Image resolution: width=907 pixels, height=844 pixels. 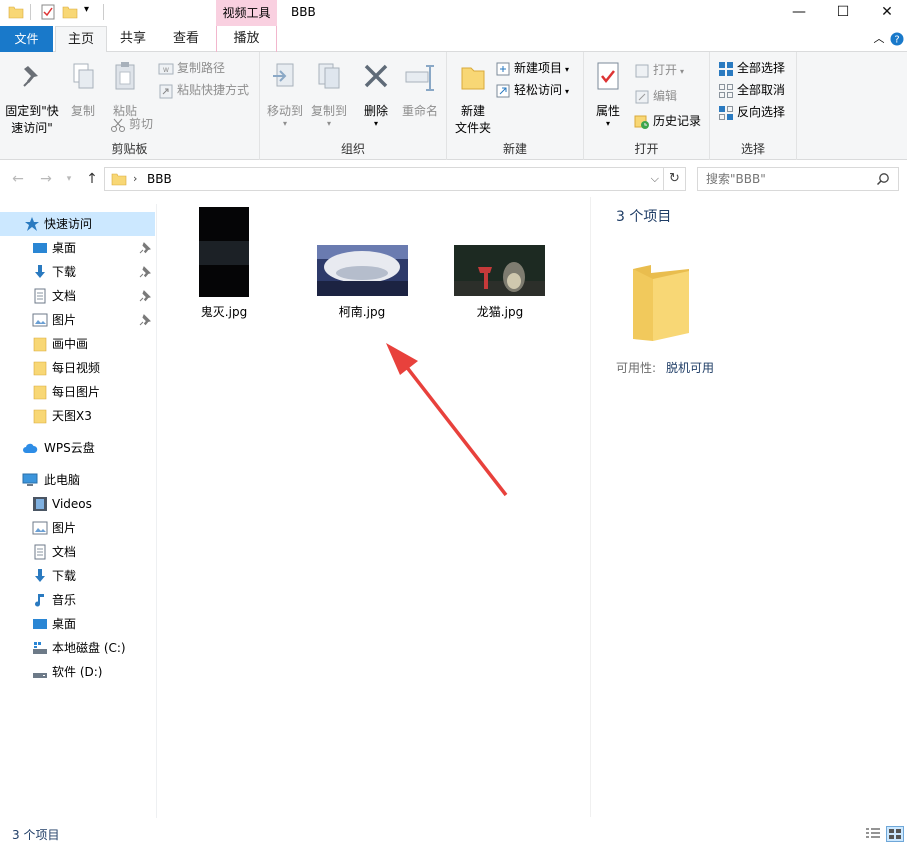 I want to click on close-button: ✕, so click(x=885, y=12).